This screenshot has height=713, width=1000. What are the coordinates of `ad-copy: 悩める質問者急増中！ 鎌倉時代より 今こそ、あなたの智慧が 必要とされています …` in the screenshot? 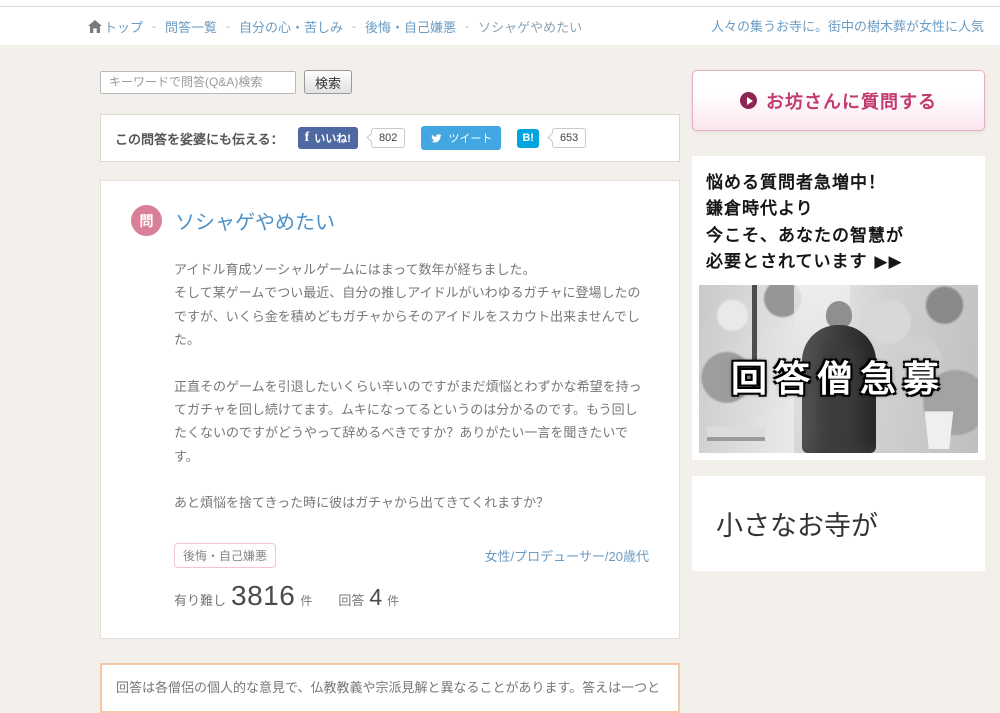 It's located at (838, 224).